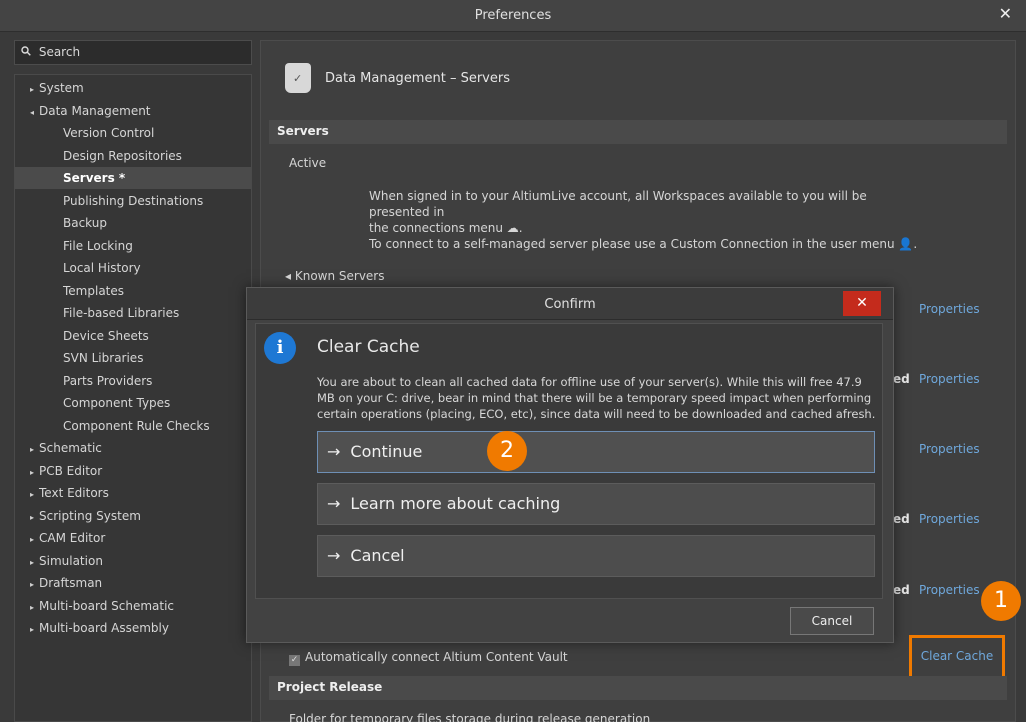 The height and width of the screenshot is (722, 1026). Describe the element at coordinates (107, 605) in the screenshot. I see `tree-item-label: Multi-board Schematic` at that location.